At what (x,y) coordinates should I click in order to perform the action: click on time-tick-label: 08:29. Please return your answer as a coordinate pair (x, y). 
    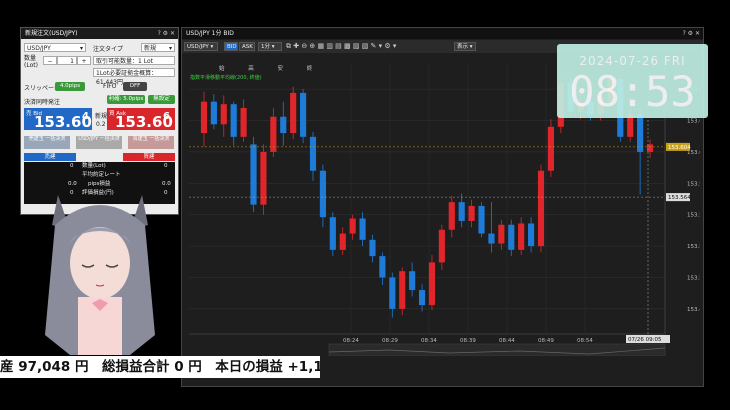
    Looking at the image, I should click on (390, 341).